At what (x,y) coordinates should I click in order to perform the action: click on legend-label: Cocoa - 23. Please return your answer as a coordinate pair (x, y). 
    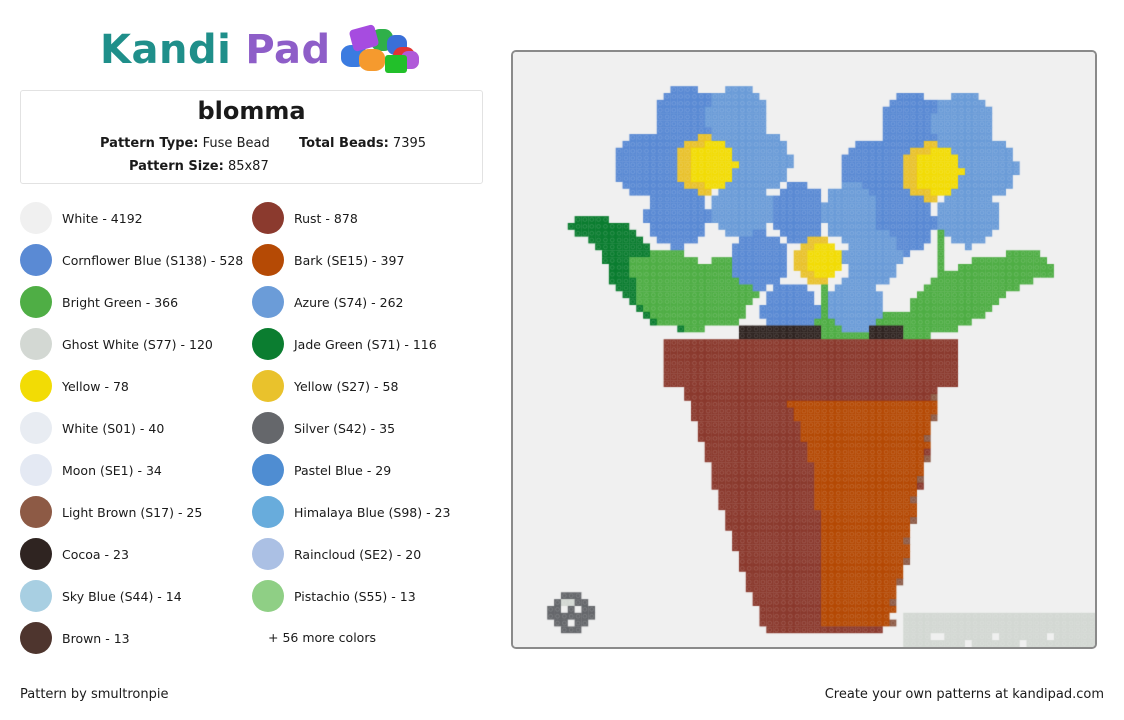
    Looking at the image, I should click on (95, 554).